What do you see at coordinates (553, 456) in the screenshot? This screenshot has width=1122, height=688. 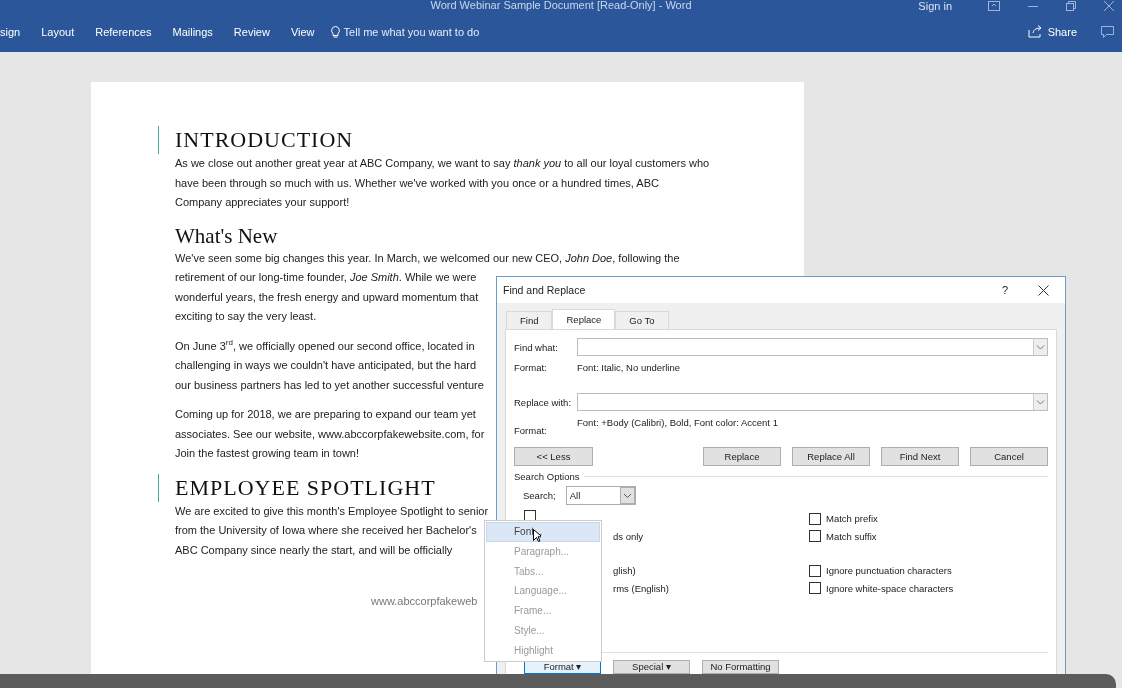 I see `less-button: << Less` at bounding box center [553, 456].